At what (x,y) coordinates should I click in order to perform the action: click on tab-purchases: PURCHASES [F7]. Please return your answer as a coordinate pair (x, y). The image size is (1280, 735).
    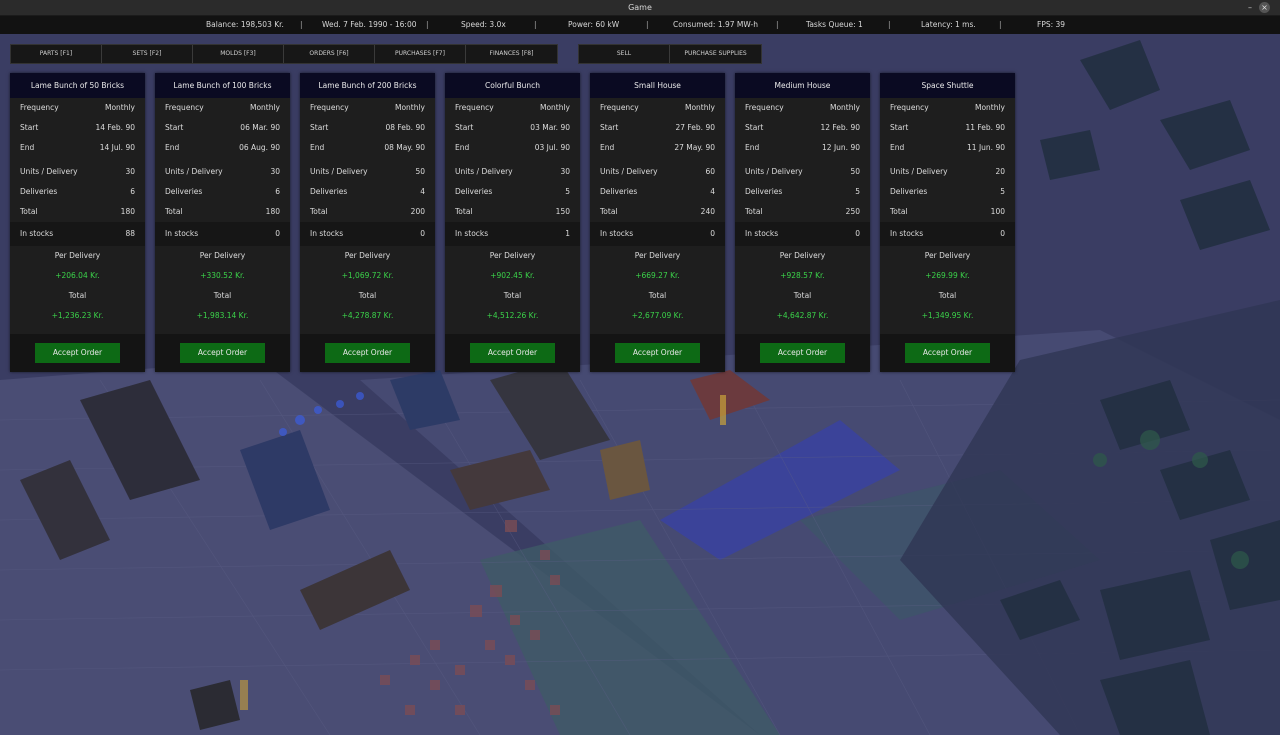
    Looking at the image, I should click on (420, 54).